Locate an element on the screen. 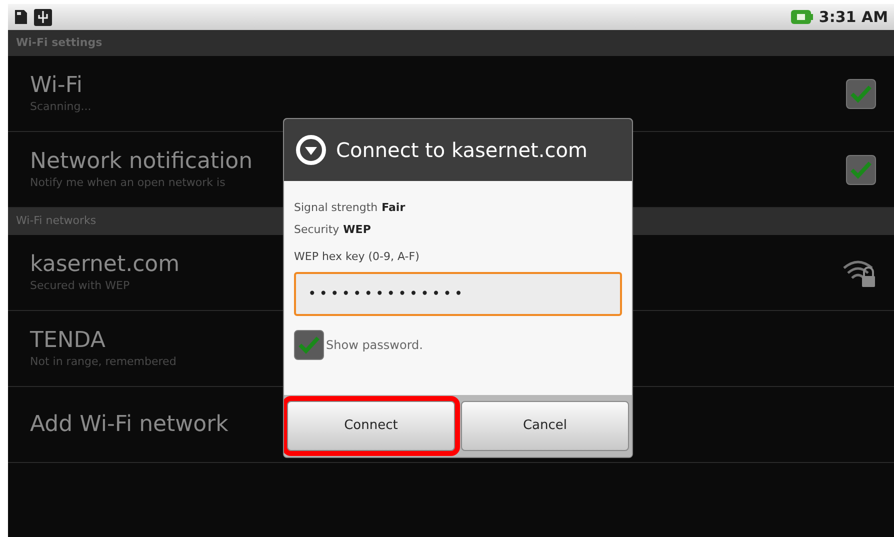  clock-time: 3:31 AM is located at coordinates (853, 17).